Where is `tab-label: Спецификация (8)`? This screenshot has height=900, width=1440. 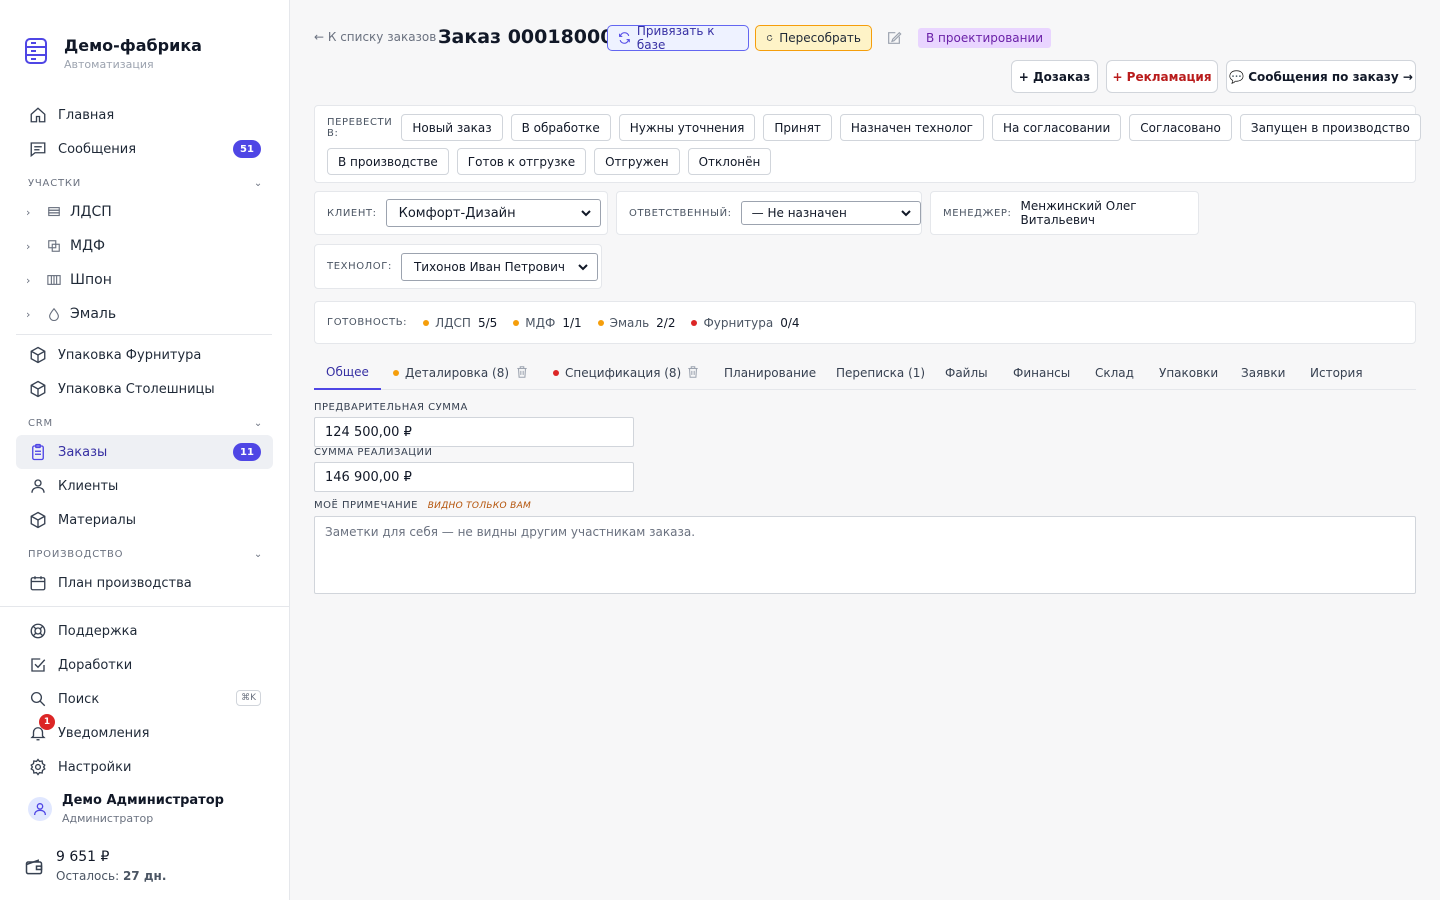
tab-label: Спецификация (8) is located at coordinates (623, 372).